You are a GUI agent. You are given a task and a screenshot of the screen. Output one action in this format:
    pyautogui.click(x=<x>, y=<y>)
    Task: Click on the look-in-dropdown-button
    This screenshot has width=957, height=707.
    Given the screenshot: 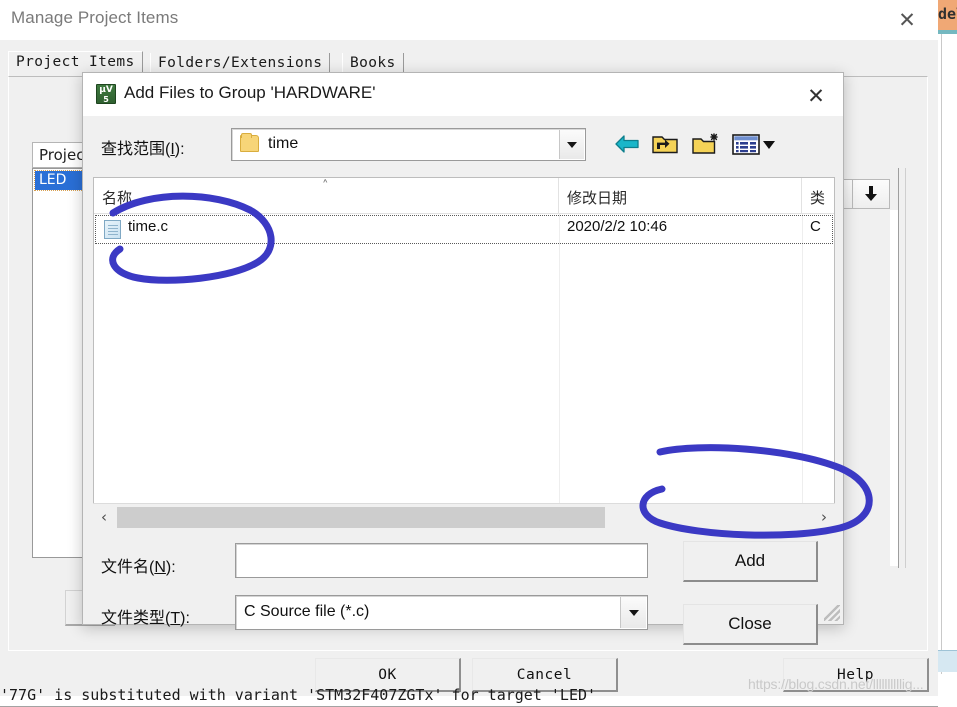 What is the action you would take?
    pyautogui.click(x=571, y=144)
    